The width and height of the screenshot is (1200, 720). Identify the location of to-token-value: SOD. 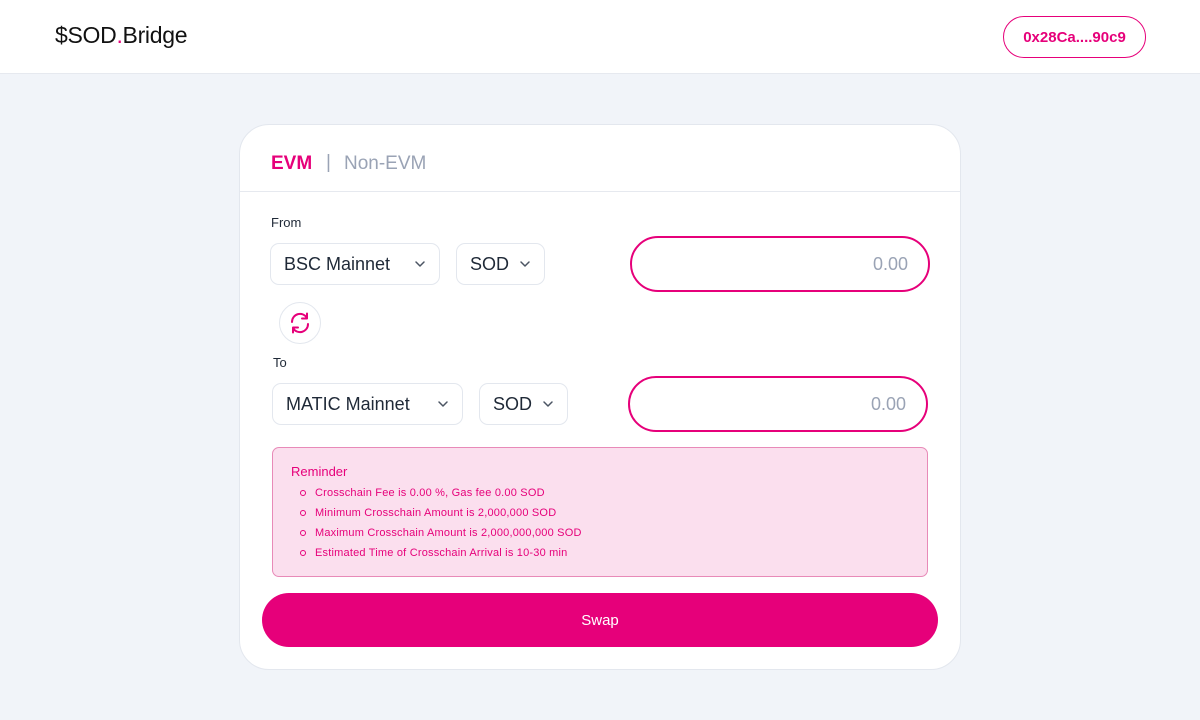
(513, 403).